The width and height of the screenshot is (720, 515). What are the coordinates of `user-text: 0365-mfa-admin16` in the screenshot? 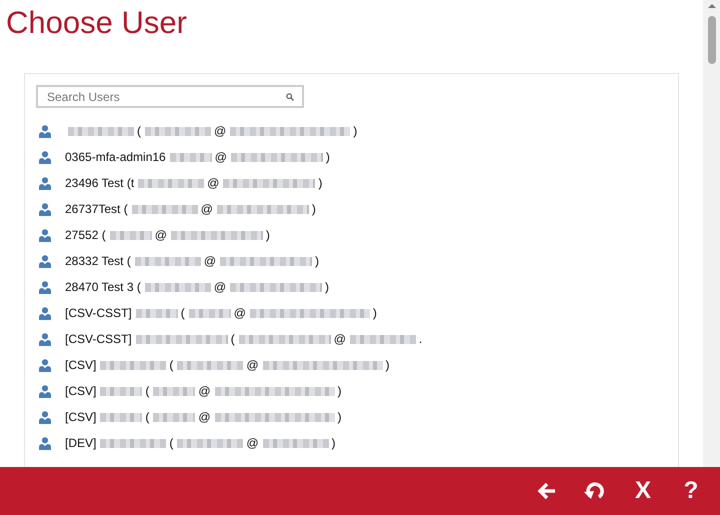 It's located at (115, 157).